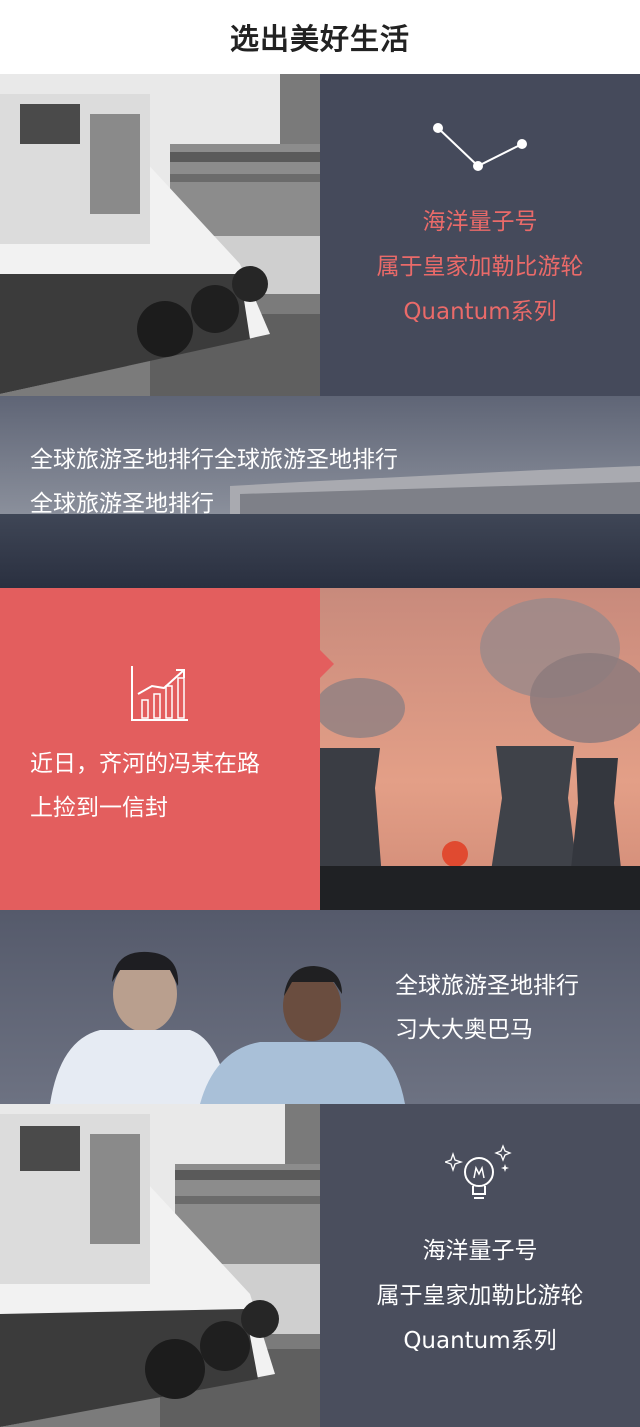  I want to click on info-panel-5: 海洋量子号 属于皇家加勒比游轮 Quantum系列, so click(480, 1265).